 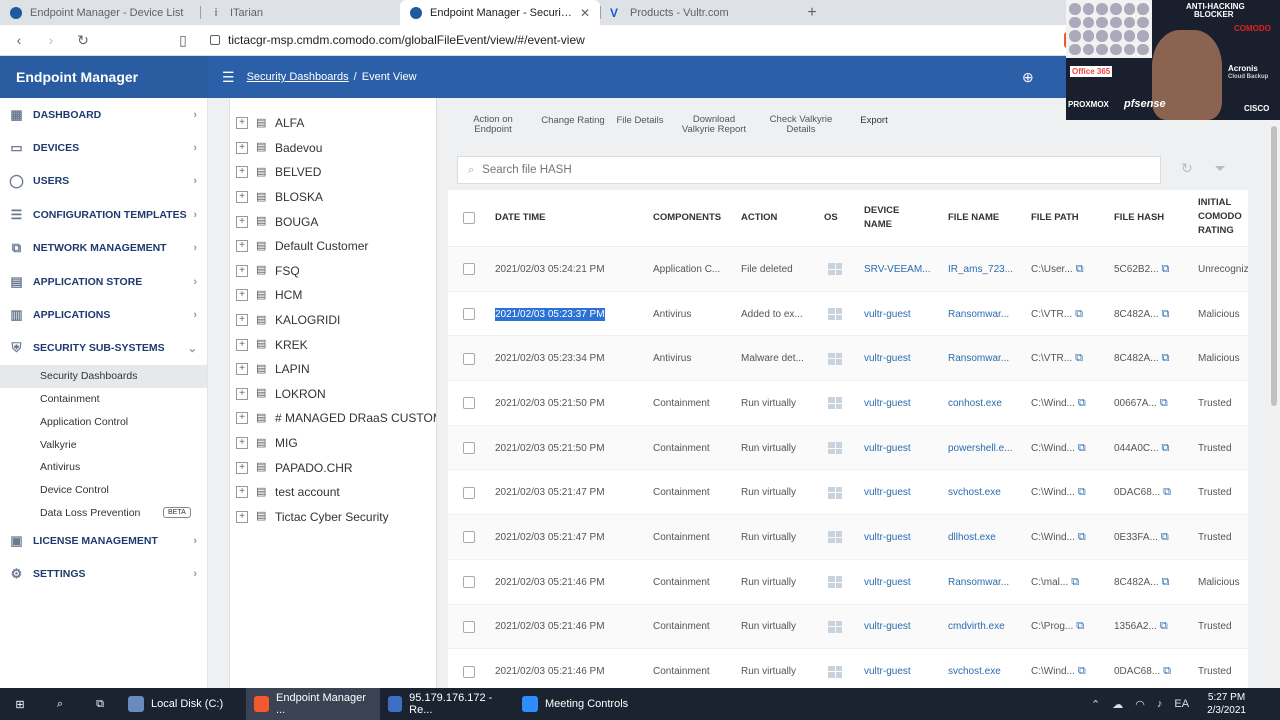 What do you see at coordinates (300, 12) in the screenshot?
I see `browser-tab-itarian: i ITarian` at bounding box center [300, 12].